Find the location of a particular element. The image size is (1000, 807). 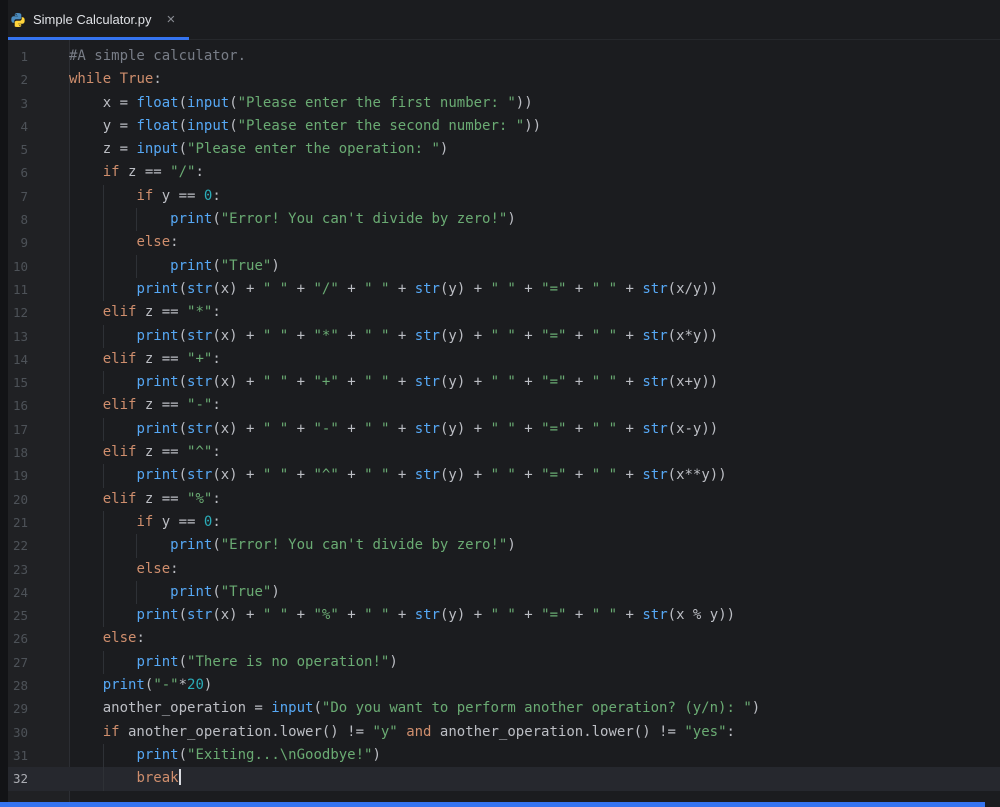

line-number: 3 is located at coordinates (34, 103).